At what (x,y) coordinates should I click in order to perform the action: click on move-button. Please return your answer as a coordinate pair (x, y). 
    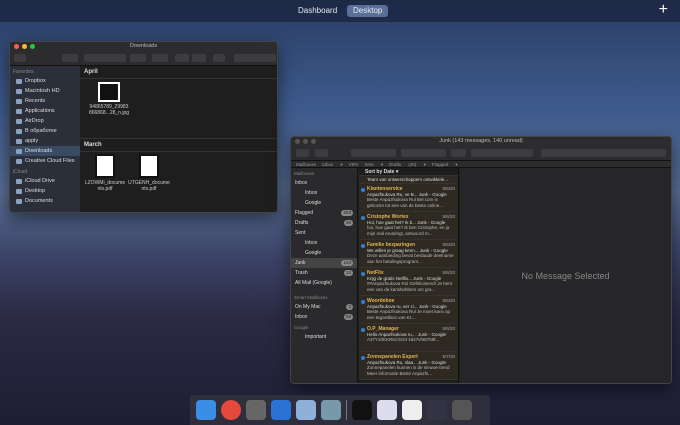
    Looking at the image, I should click on (502, 153).